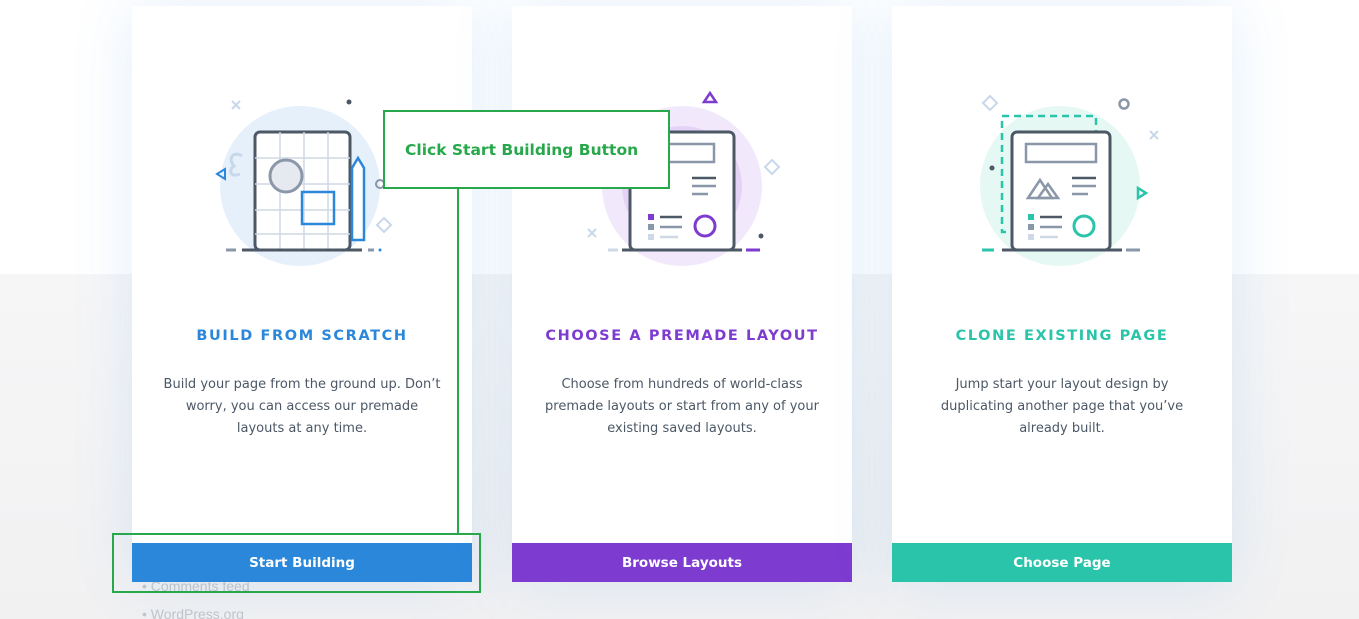 This screenshot has height=619, width=1359. Describe the element at coordinates (296, 563) in the screenshot. I see `start-building-highlight-box` at that location.